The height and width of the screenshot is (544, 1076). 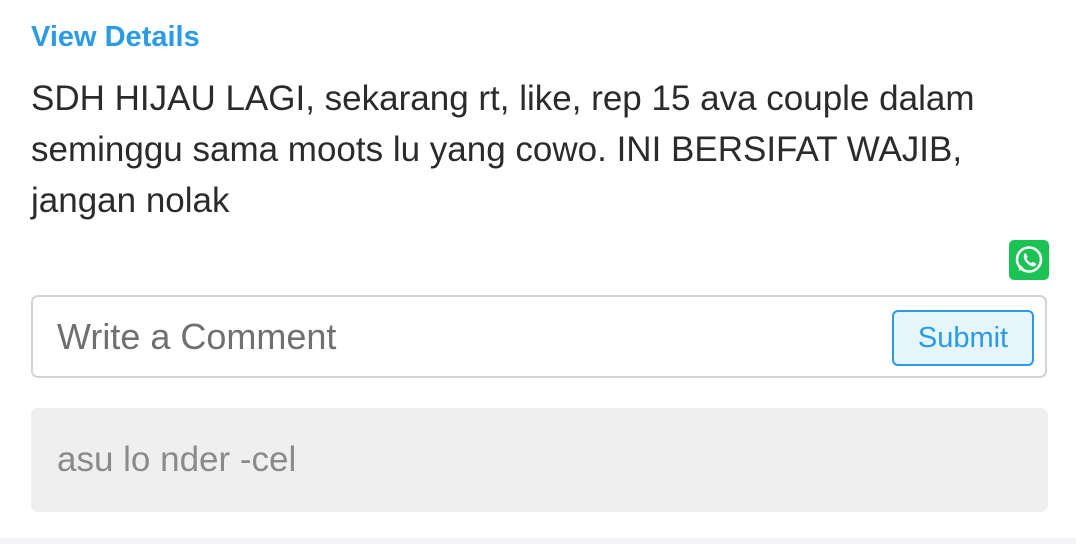 What do you see at coordinates (963, 338) in the screenshot?
I see `submit-button: Submit` at bounding box center [963, 338].